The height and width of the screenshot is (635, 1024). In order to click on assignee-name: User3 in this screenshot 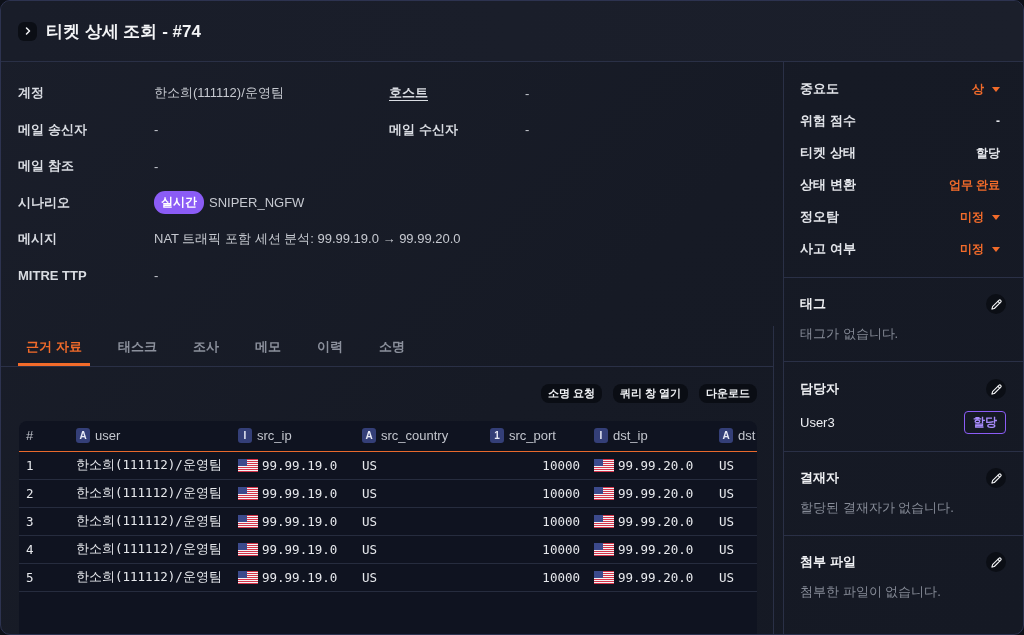, I will do `click(817, 422)`.